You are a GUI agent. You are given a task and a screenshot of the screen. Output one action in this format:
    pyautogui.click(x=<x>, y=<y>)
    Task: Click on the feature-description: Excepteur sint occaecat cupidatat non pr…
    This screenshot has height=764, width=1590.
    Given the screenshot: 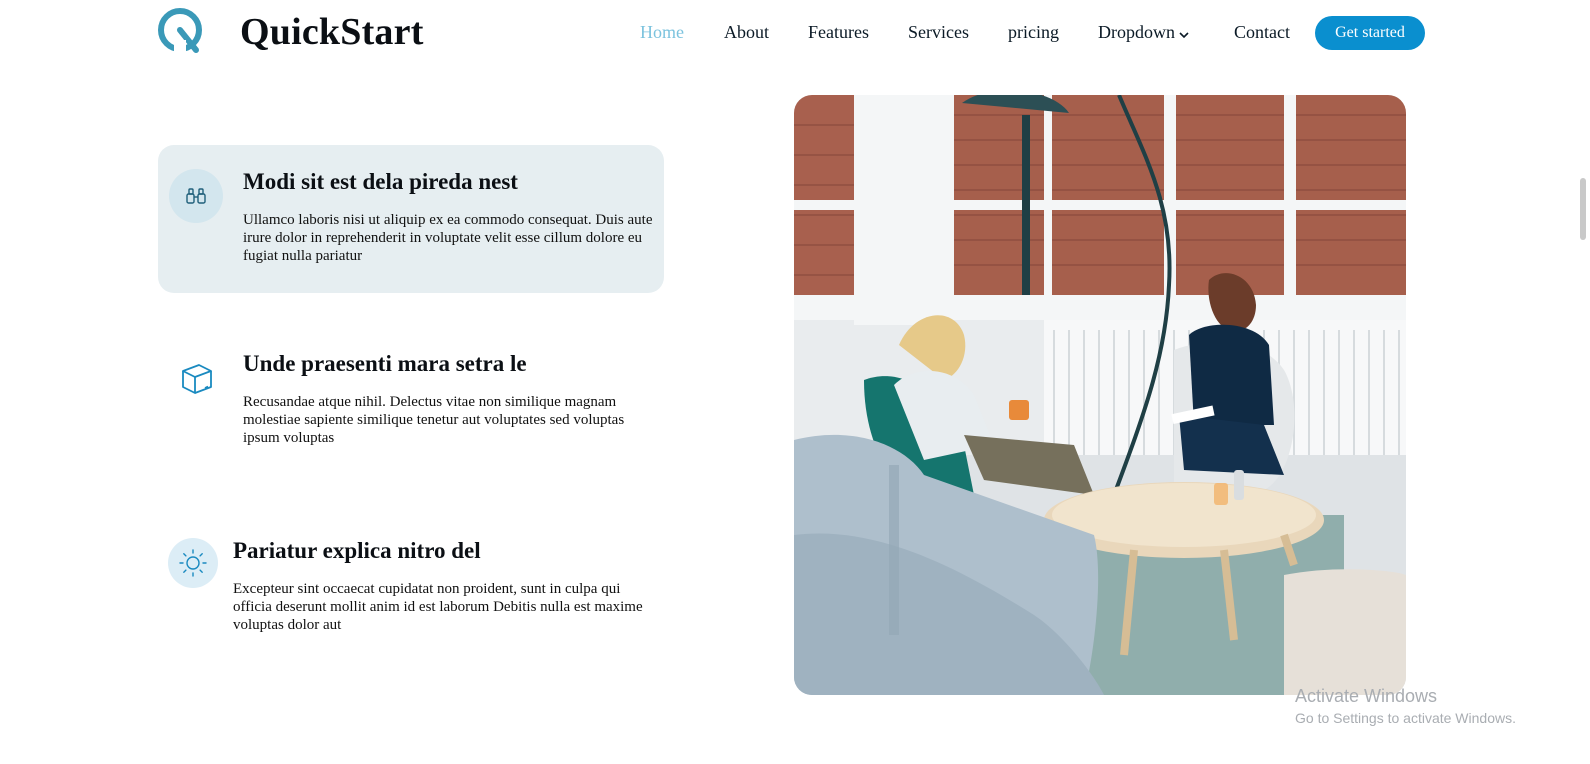 What is the action you would take?
    pyautogui.click(x=438, y=607)
    